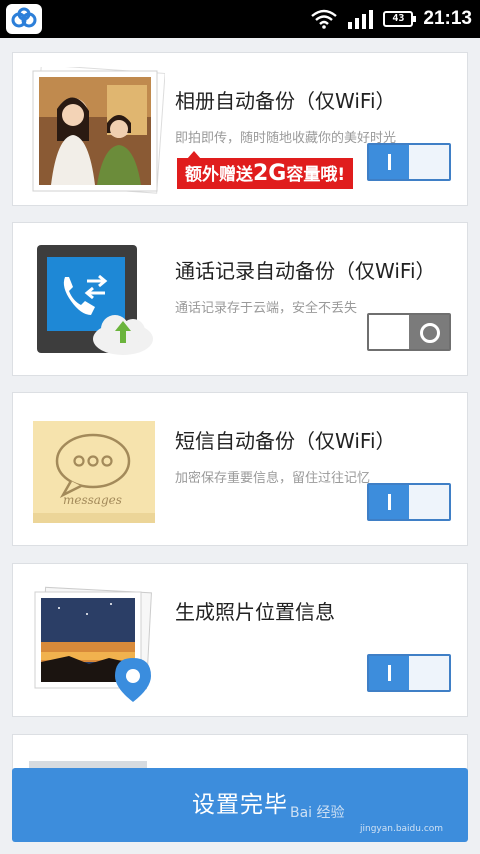 This screenshot has height=854, width=480. I want to click on battery-icon: 43, so click(400, 19).